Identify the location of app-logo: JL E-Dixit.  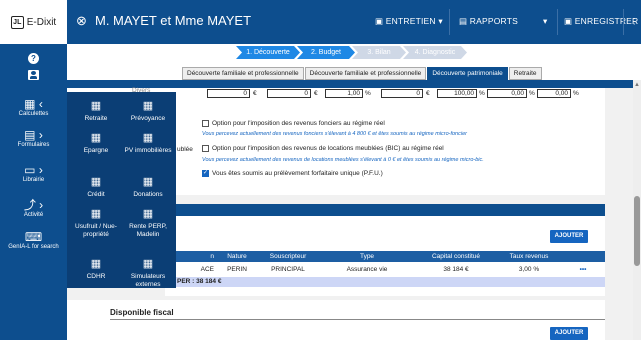
(33, 22).